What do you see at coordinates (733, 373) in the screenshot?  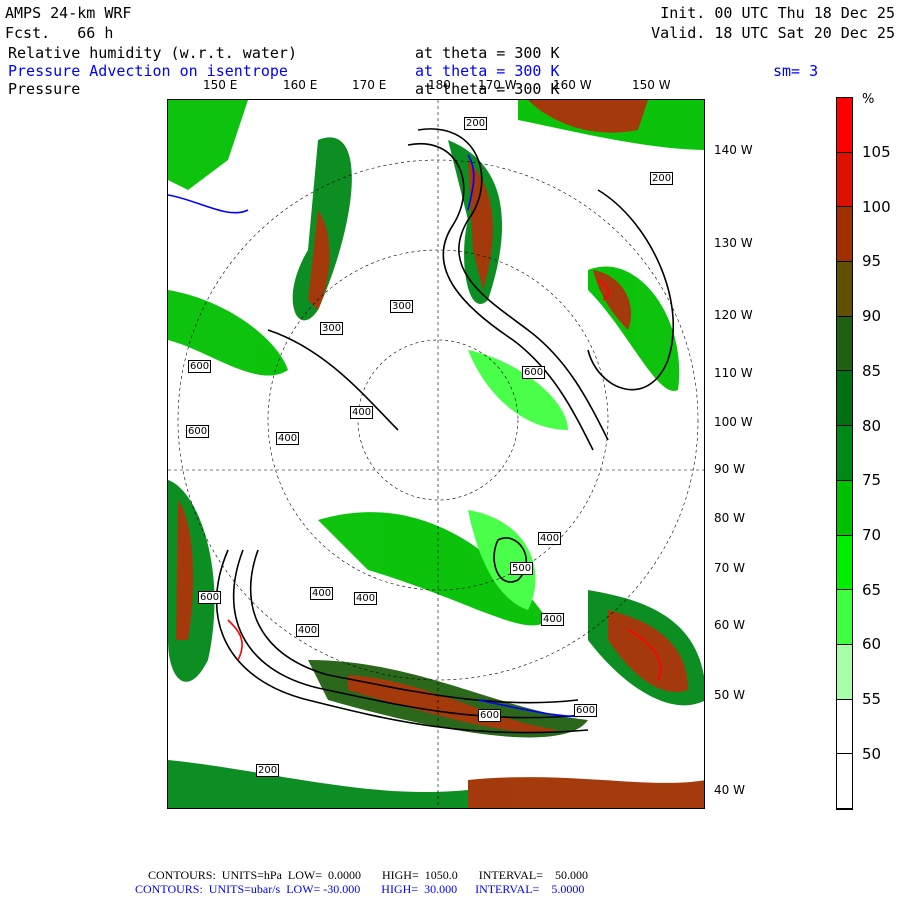 I see `lon-label: 110 W` at bounding box center [733, 373].